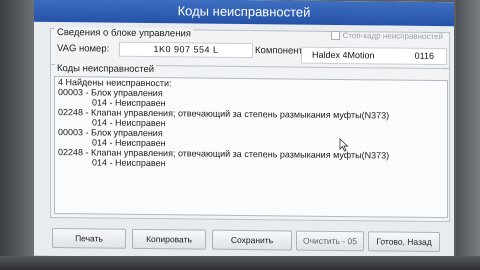  What do you see at coordinates (18, 135) in the screenshot?
I see `monitor-bezel-left` at bounding box center [18, 135].